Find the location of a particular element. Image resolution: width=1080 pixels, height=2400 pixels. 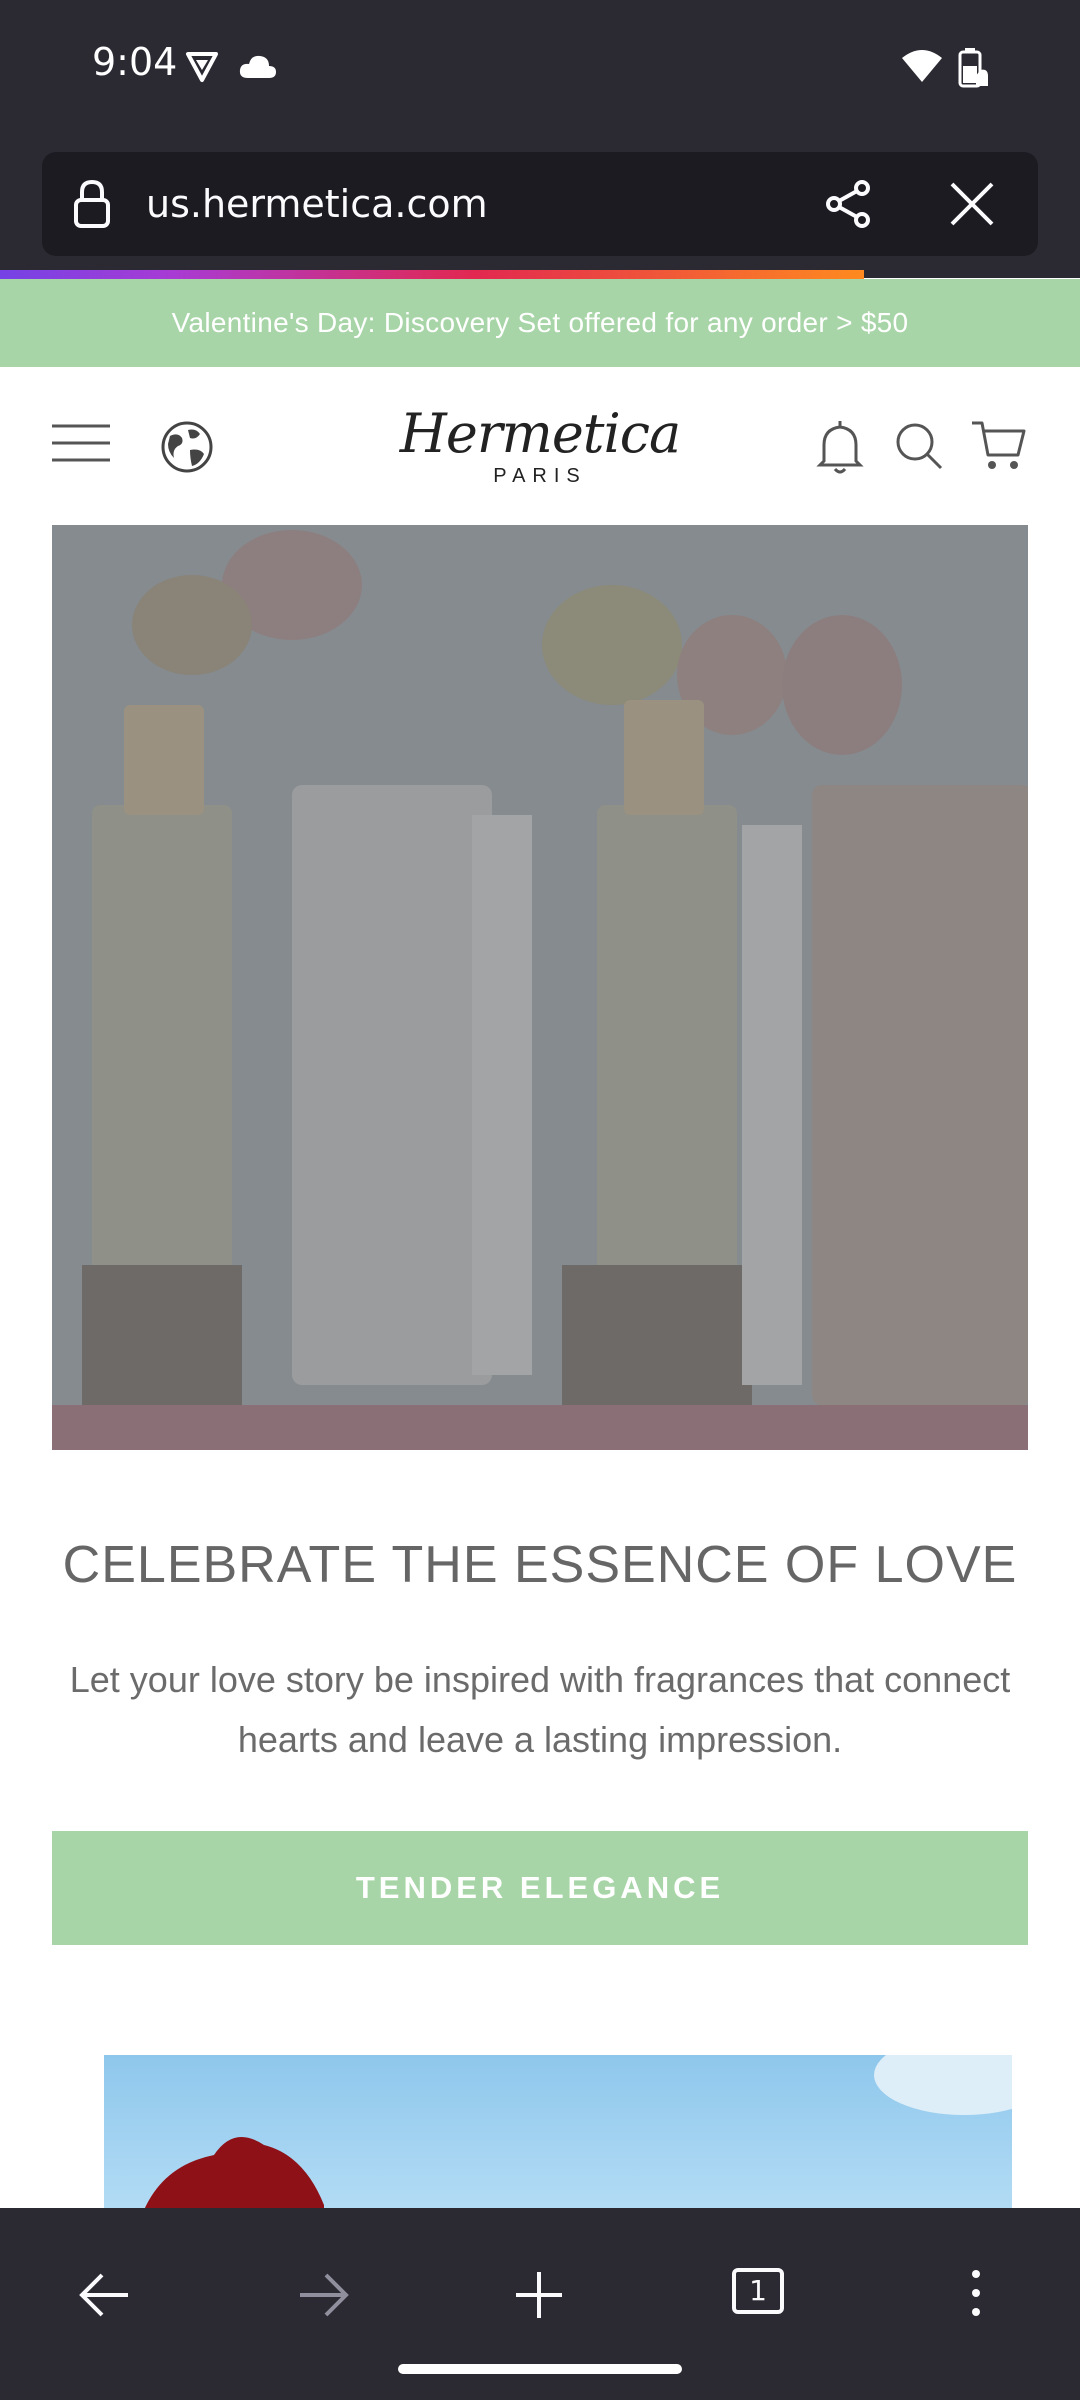

status-time: 9:04 is located at coordinates (135, 62).